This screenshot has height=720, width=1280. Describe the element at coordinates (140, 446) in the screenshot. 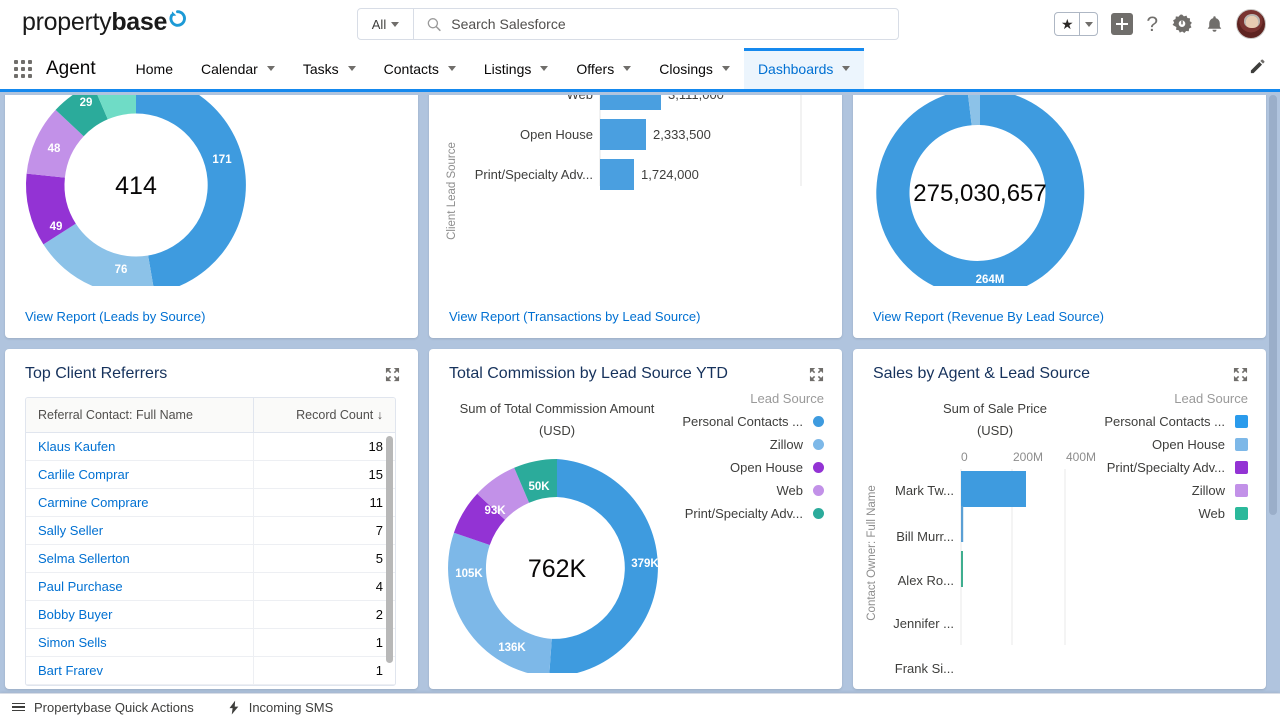

I see `cell-referral-name: Klaus Kaufen` at that location.